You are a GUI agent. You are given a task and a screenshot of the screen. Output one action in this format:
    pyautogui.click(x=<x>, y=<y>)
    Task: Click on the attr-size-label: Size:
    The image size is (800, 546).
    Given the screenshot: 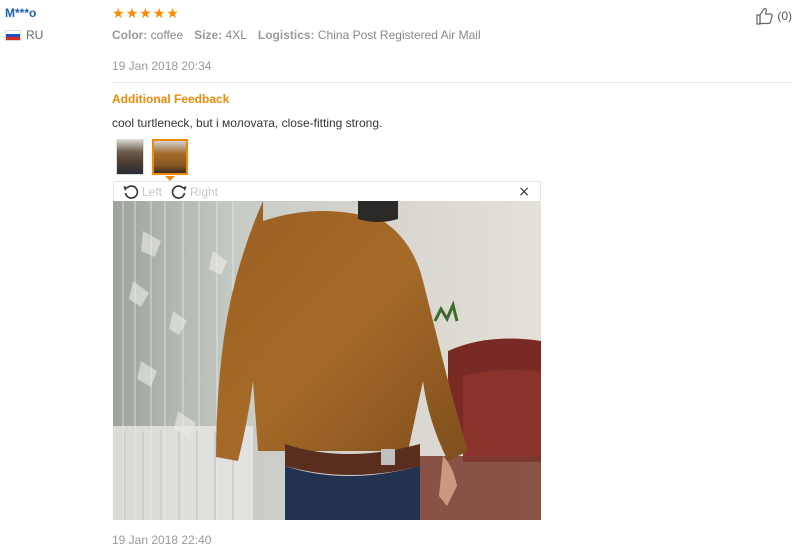 What is the action you would take?
    pyautogui.click(x=208, y=35)
    